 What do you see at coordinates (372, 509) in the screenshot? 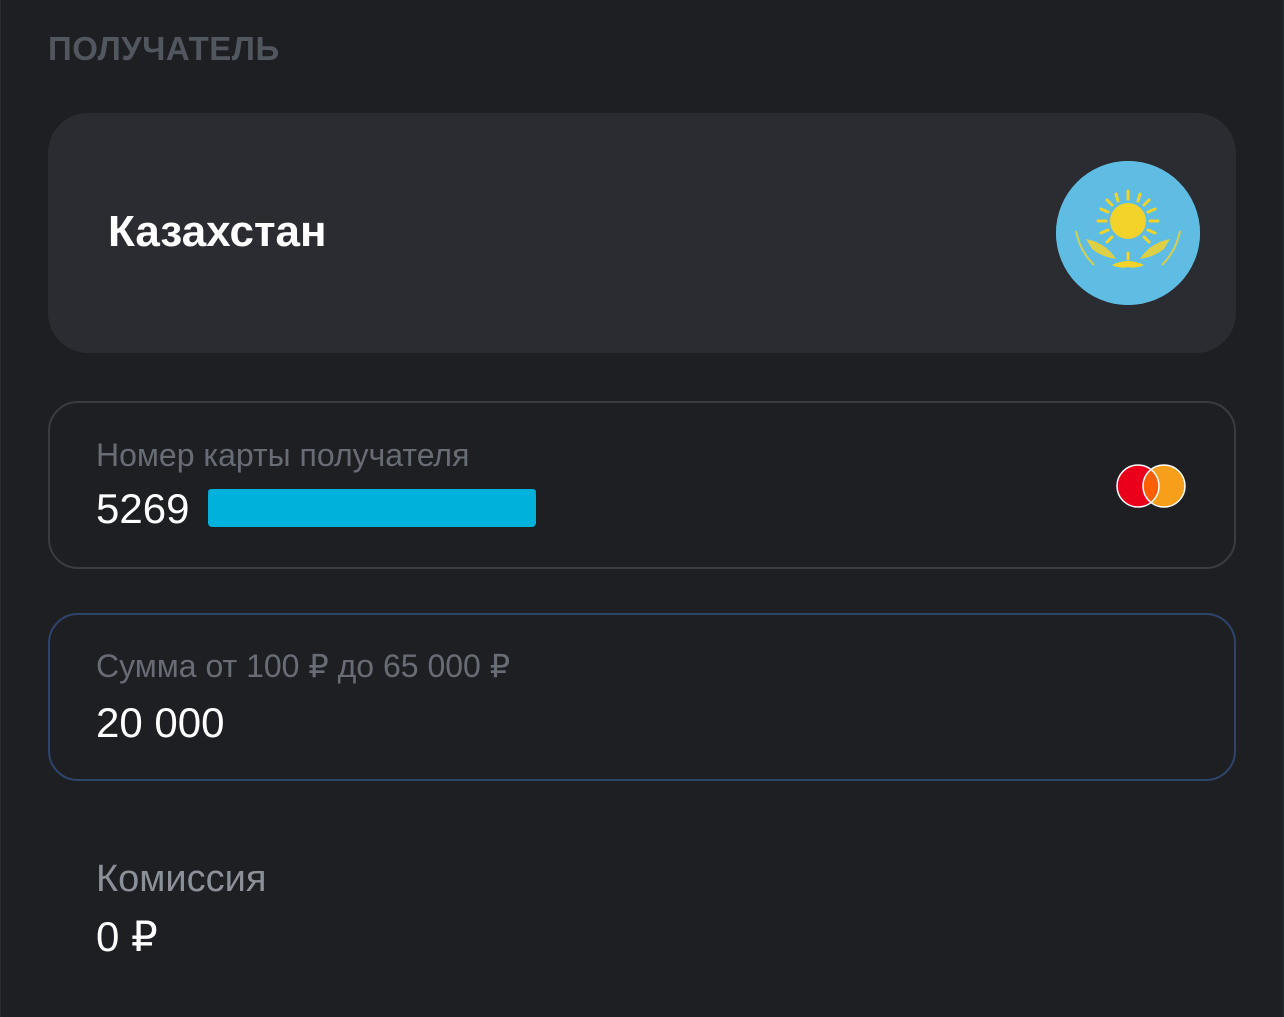
I see `redacted-card-digits` at bounding box center [372, 509].